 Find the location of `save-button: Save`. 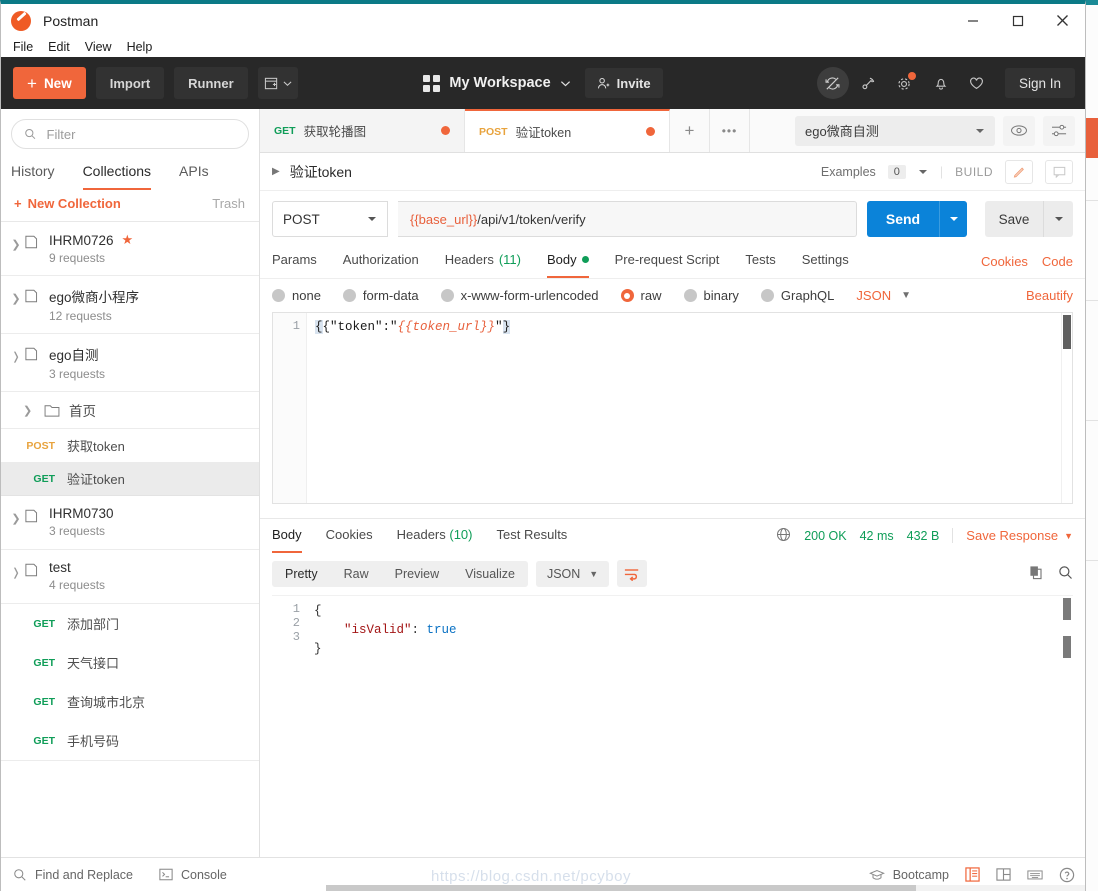

save-button: Save is located at coordinates (1014, 219).